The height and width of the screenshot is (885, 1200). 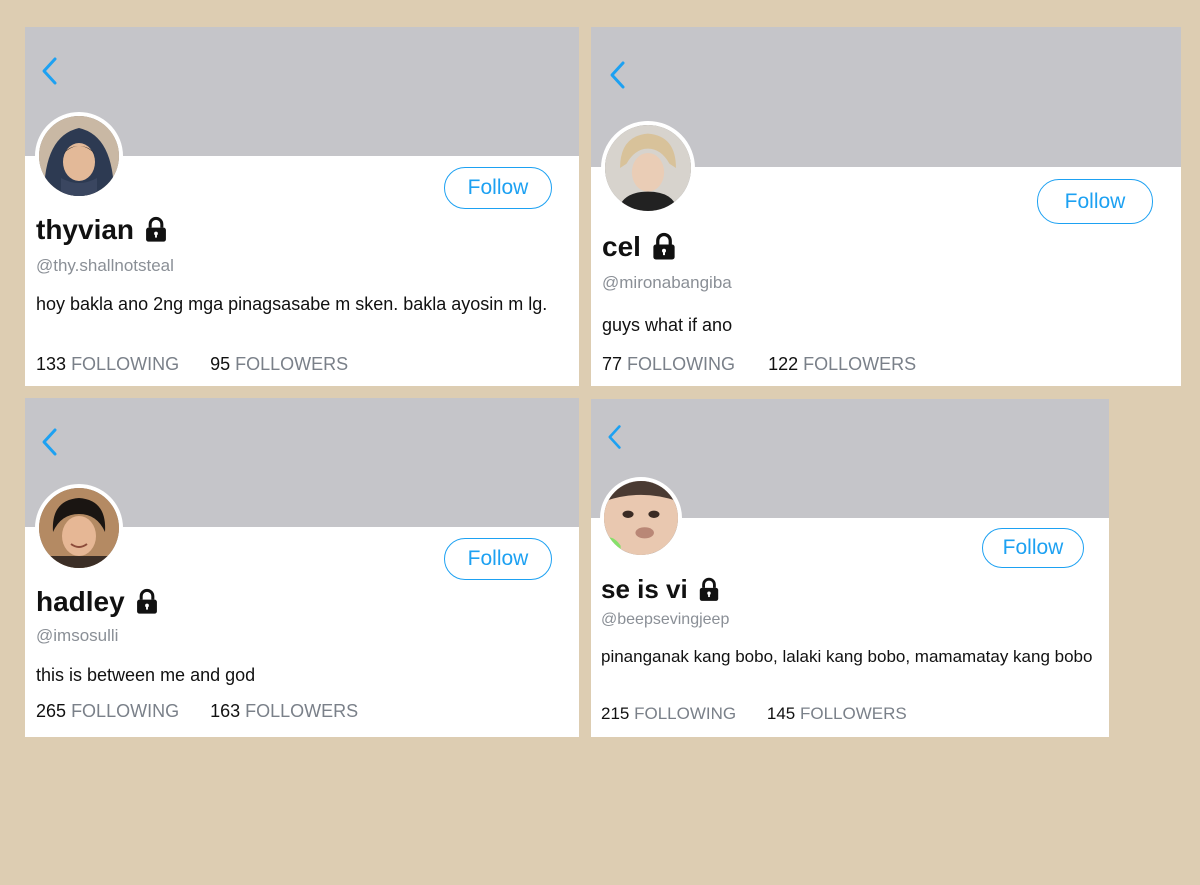 I want to click on profile-stats: 265 FOLLOWING 163 FOLLOWERS, so click(x=197, y=711).